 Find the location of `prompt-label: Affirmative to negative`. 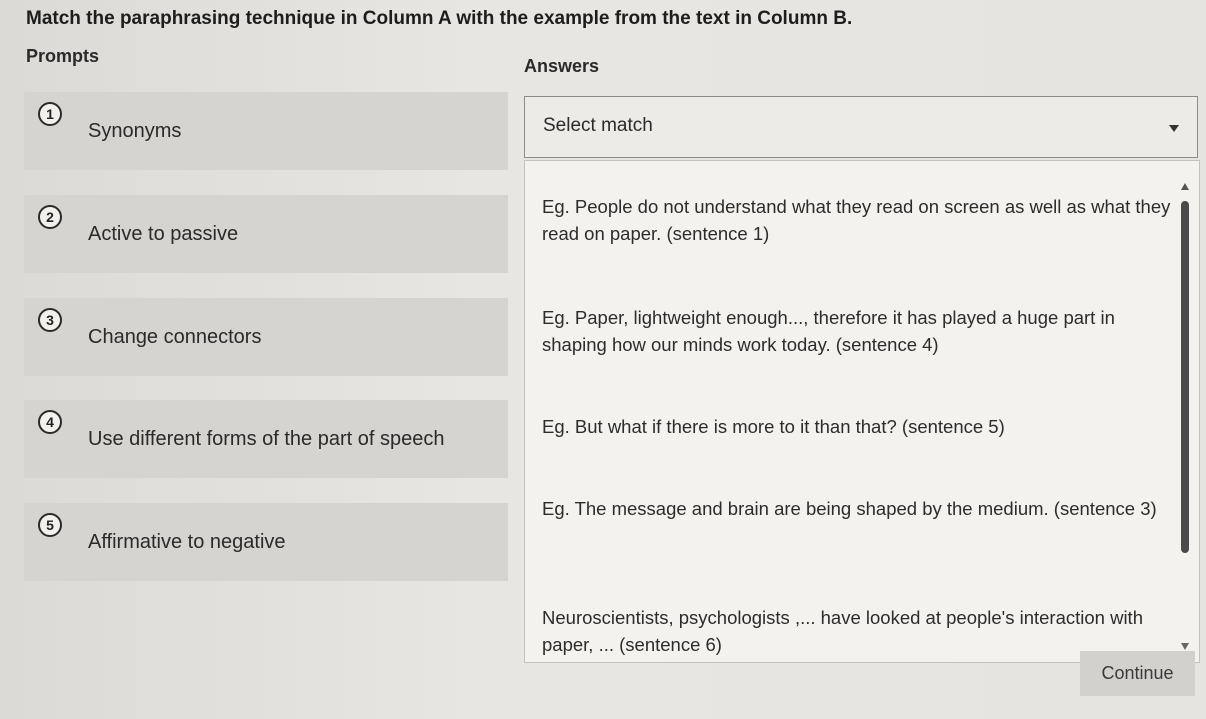

prompt-label: Affirmative to negative is located at coordinates (187, 542).